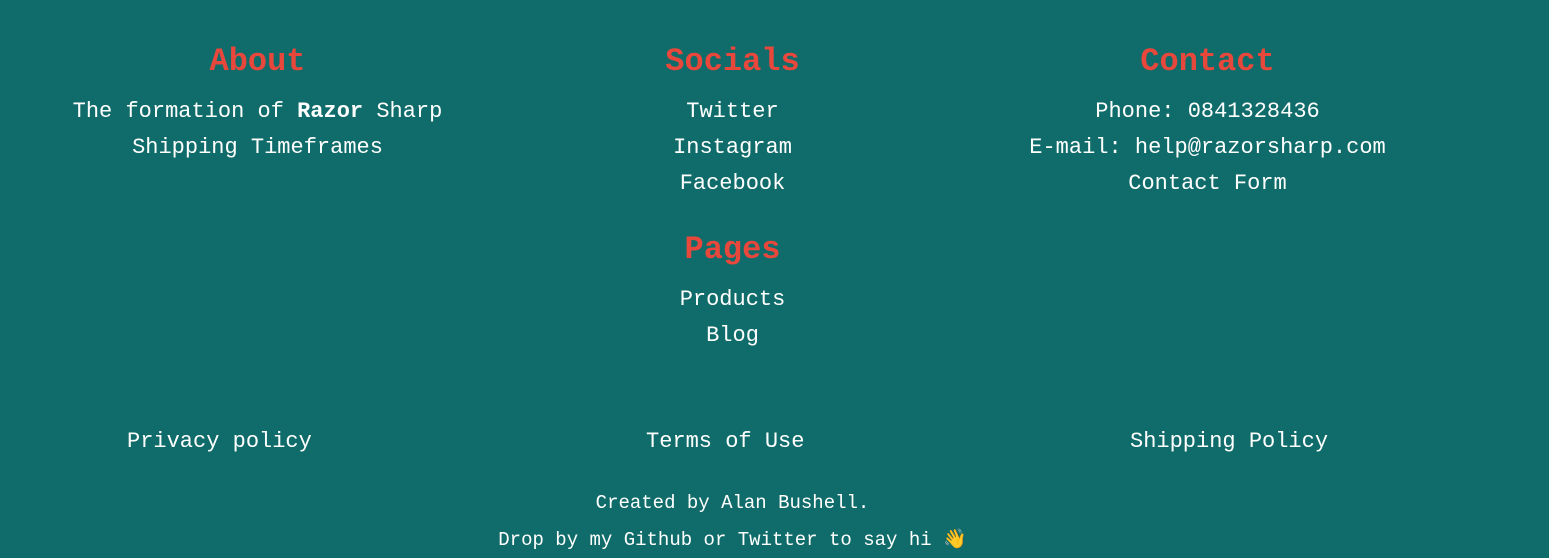  I want to click on instagram-link: Instagram, so click(732, 148).